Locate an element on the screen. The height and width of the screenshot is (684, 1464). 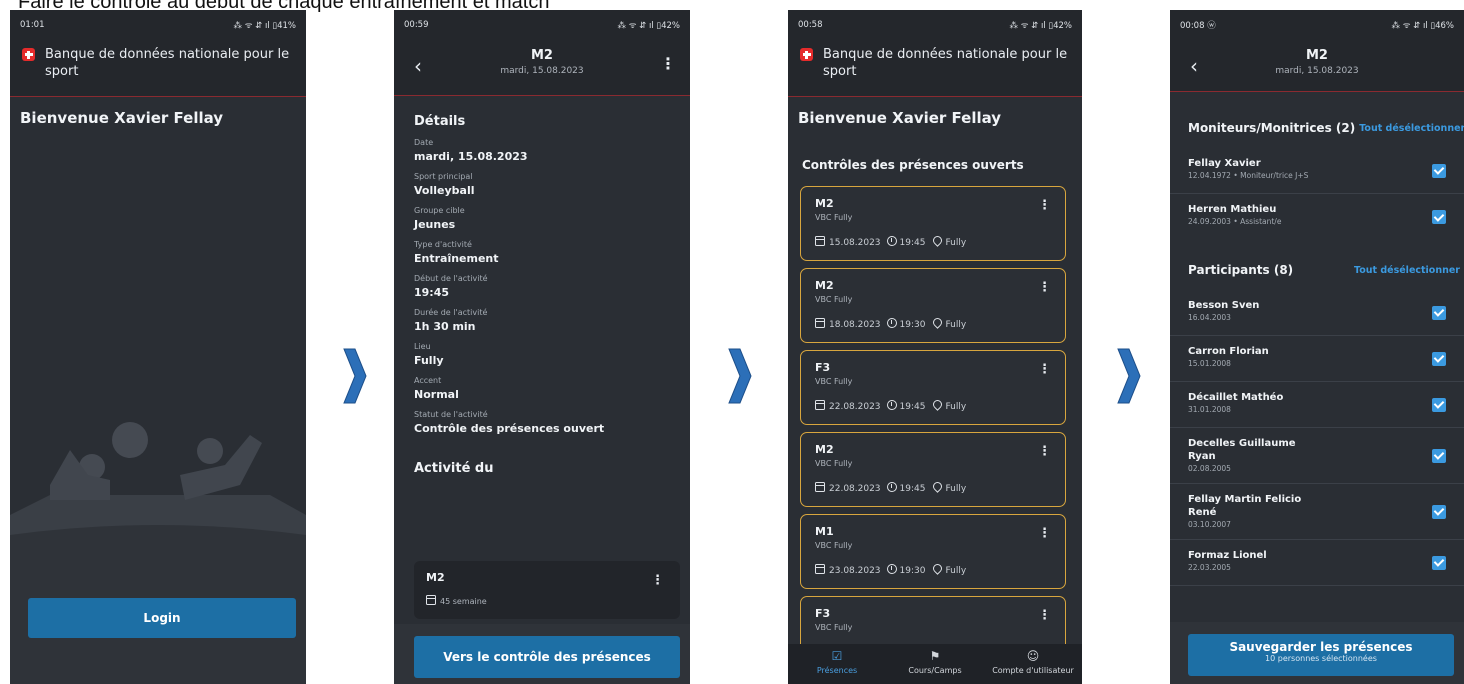
activity-card: M2 ⋮ 45 semaine is located at coordinates (547, 590).